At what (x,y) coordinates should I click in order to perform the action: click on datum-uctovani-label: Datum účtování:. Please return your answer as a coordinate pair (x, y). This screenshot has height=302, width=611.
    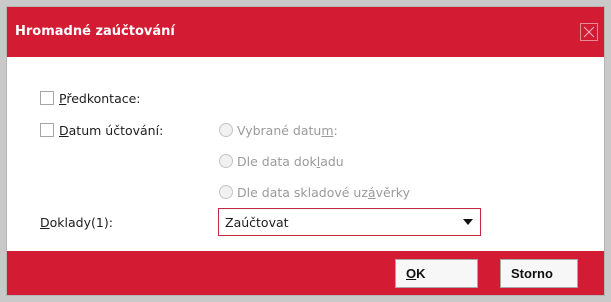
    Looking at the image, I should click on (111, 130).